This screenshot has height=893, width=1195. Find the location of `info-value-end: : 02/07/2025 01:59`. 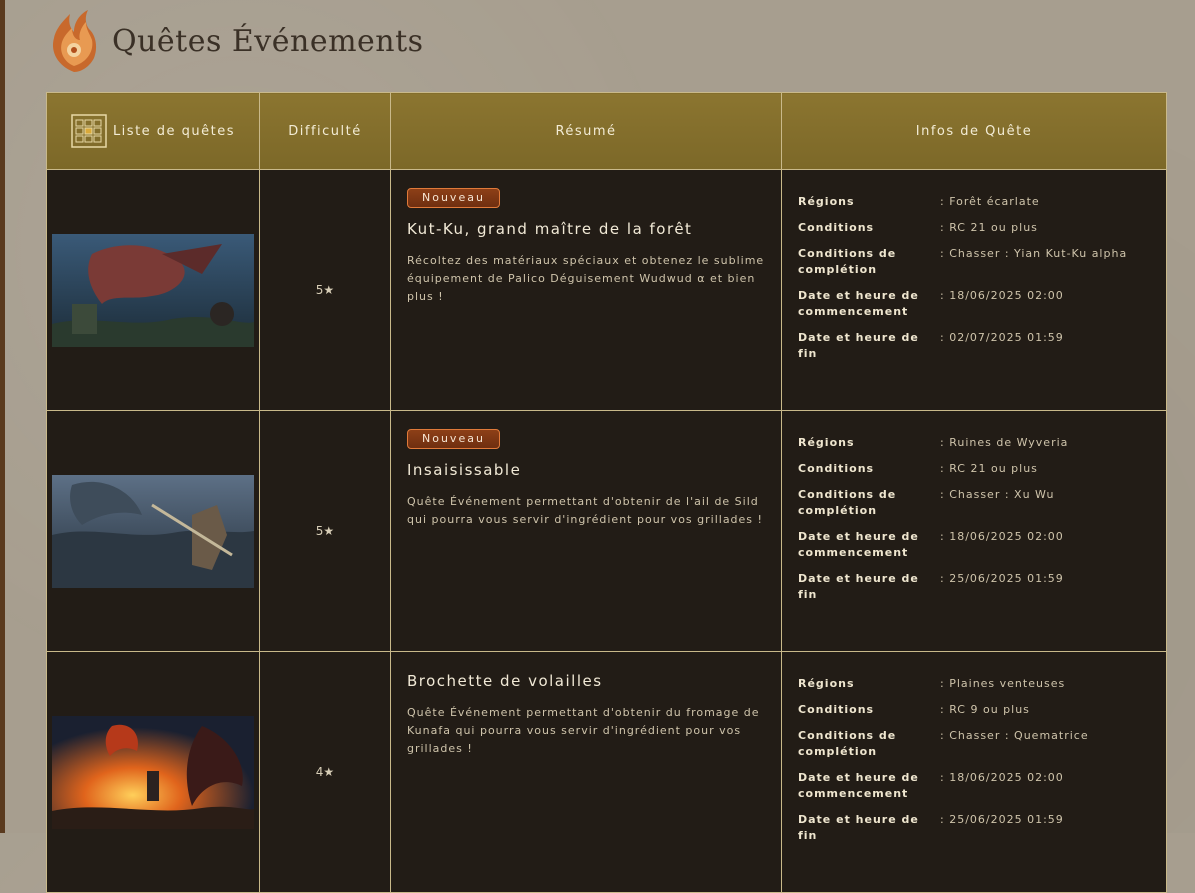

info-value-end: : 02/07/2025 01:59 is located at coordinates (1002, 337).